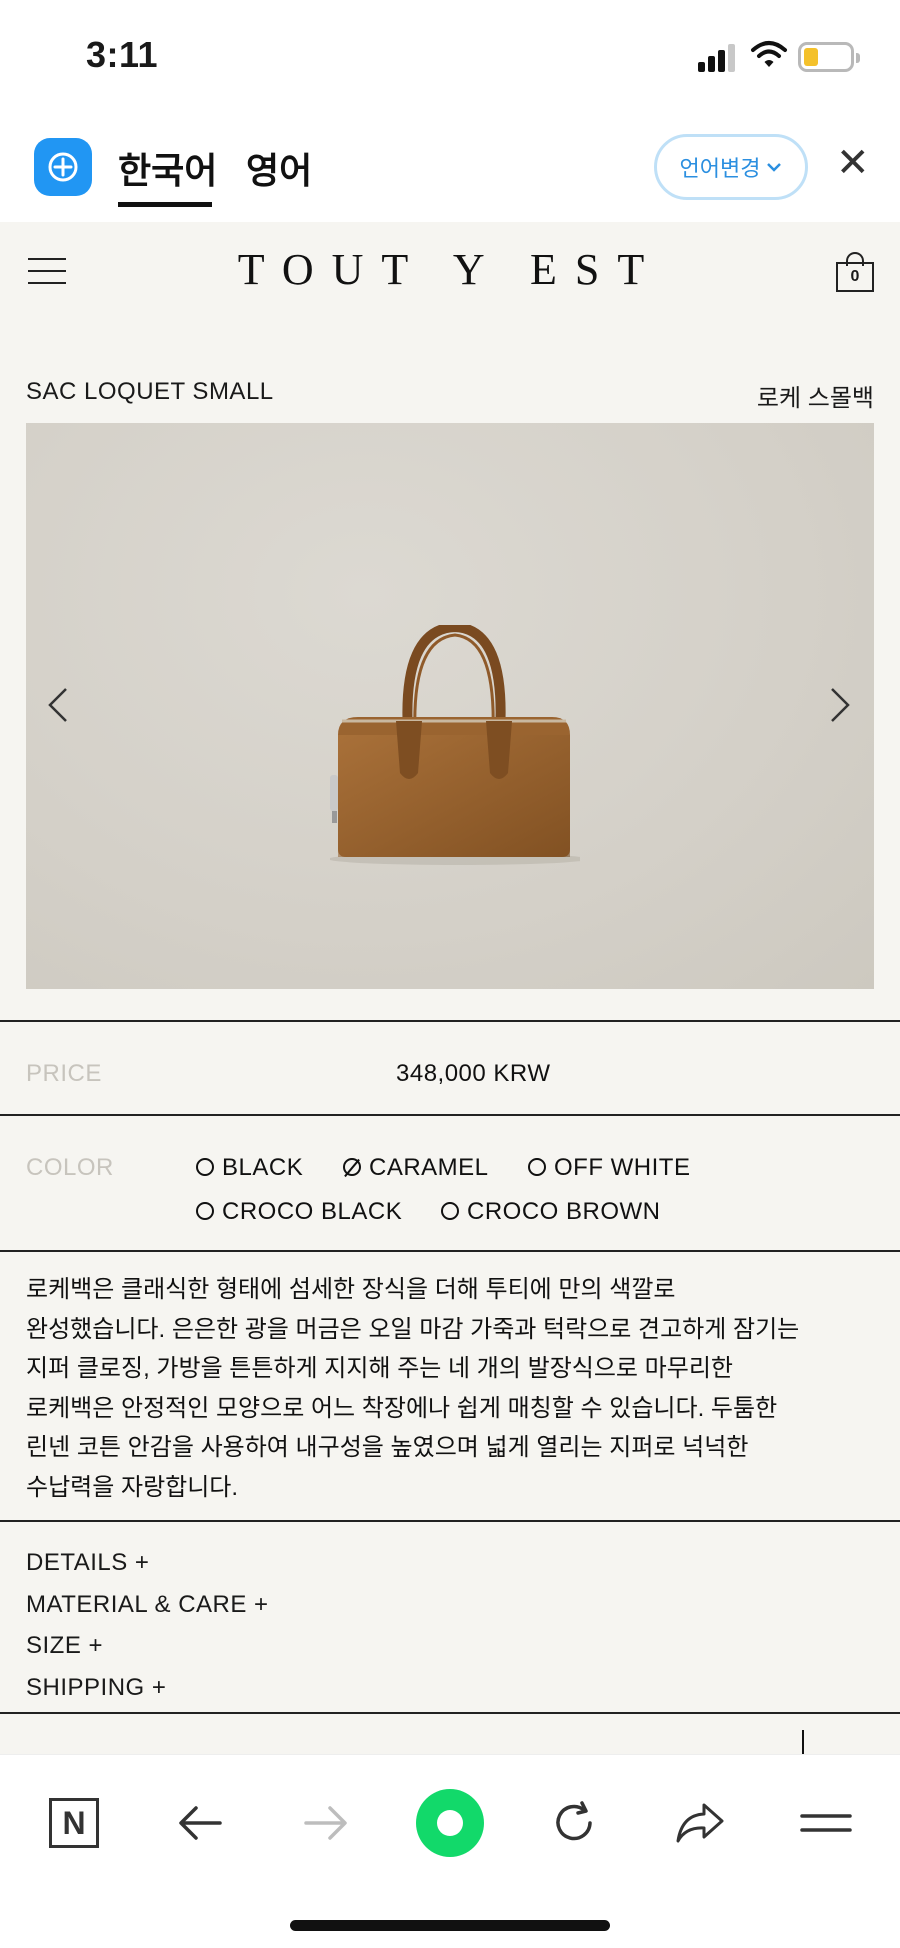 The width and height of the screenshot is (900, 1948). Describe the element at coordinates (769, 57) in the screenshot. I see `wifi-icon` at that location.